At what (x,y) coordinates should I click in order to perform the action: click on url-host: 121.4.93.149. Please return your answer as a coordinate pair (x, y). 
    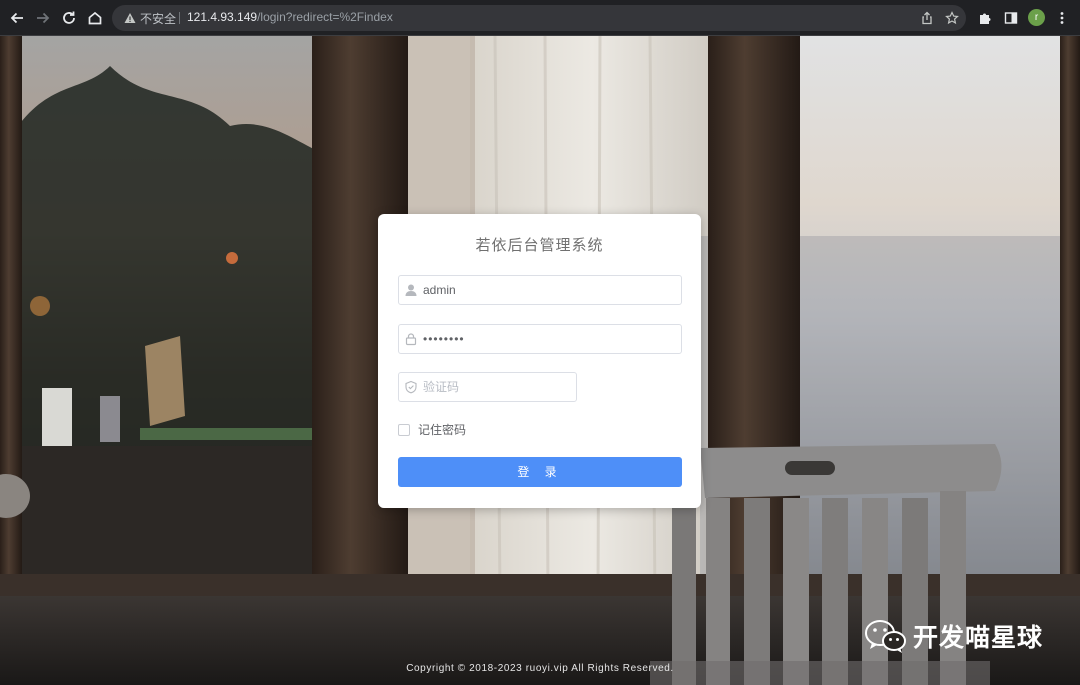
    Looking at the image, I should click on (222, 17).